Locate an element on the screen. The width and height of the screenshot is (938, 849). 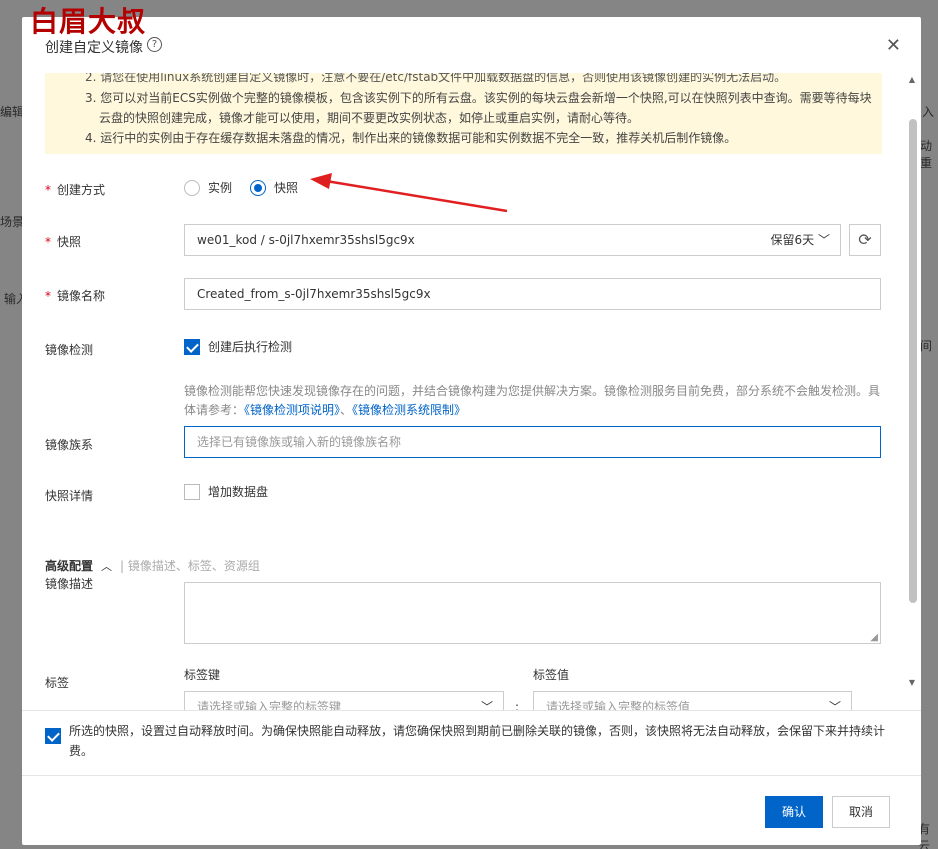
radio-label: 实例 is located at coordinates (220, 188).